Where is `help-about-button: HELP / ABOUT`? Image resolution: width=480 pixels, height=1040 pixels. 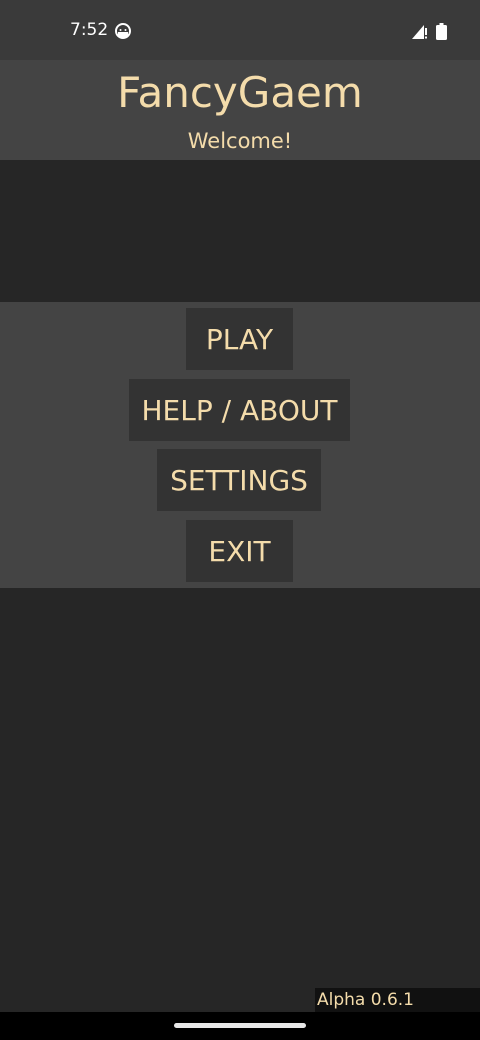 help-about-button: HELP / ABOUT is located at coordinates (239, 410).